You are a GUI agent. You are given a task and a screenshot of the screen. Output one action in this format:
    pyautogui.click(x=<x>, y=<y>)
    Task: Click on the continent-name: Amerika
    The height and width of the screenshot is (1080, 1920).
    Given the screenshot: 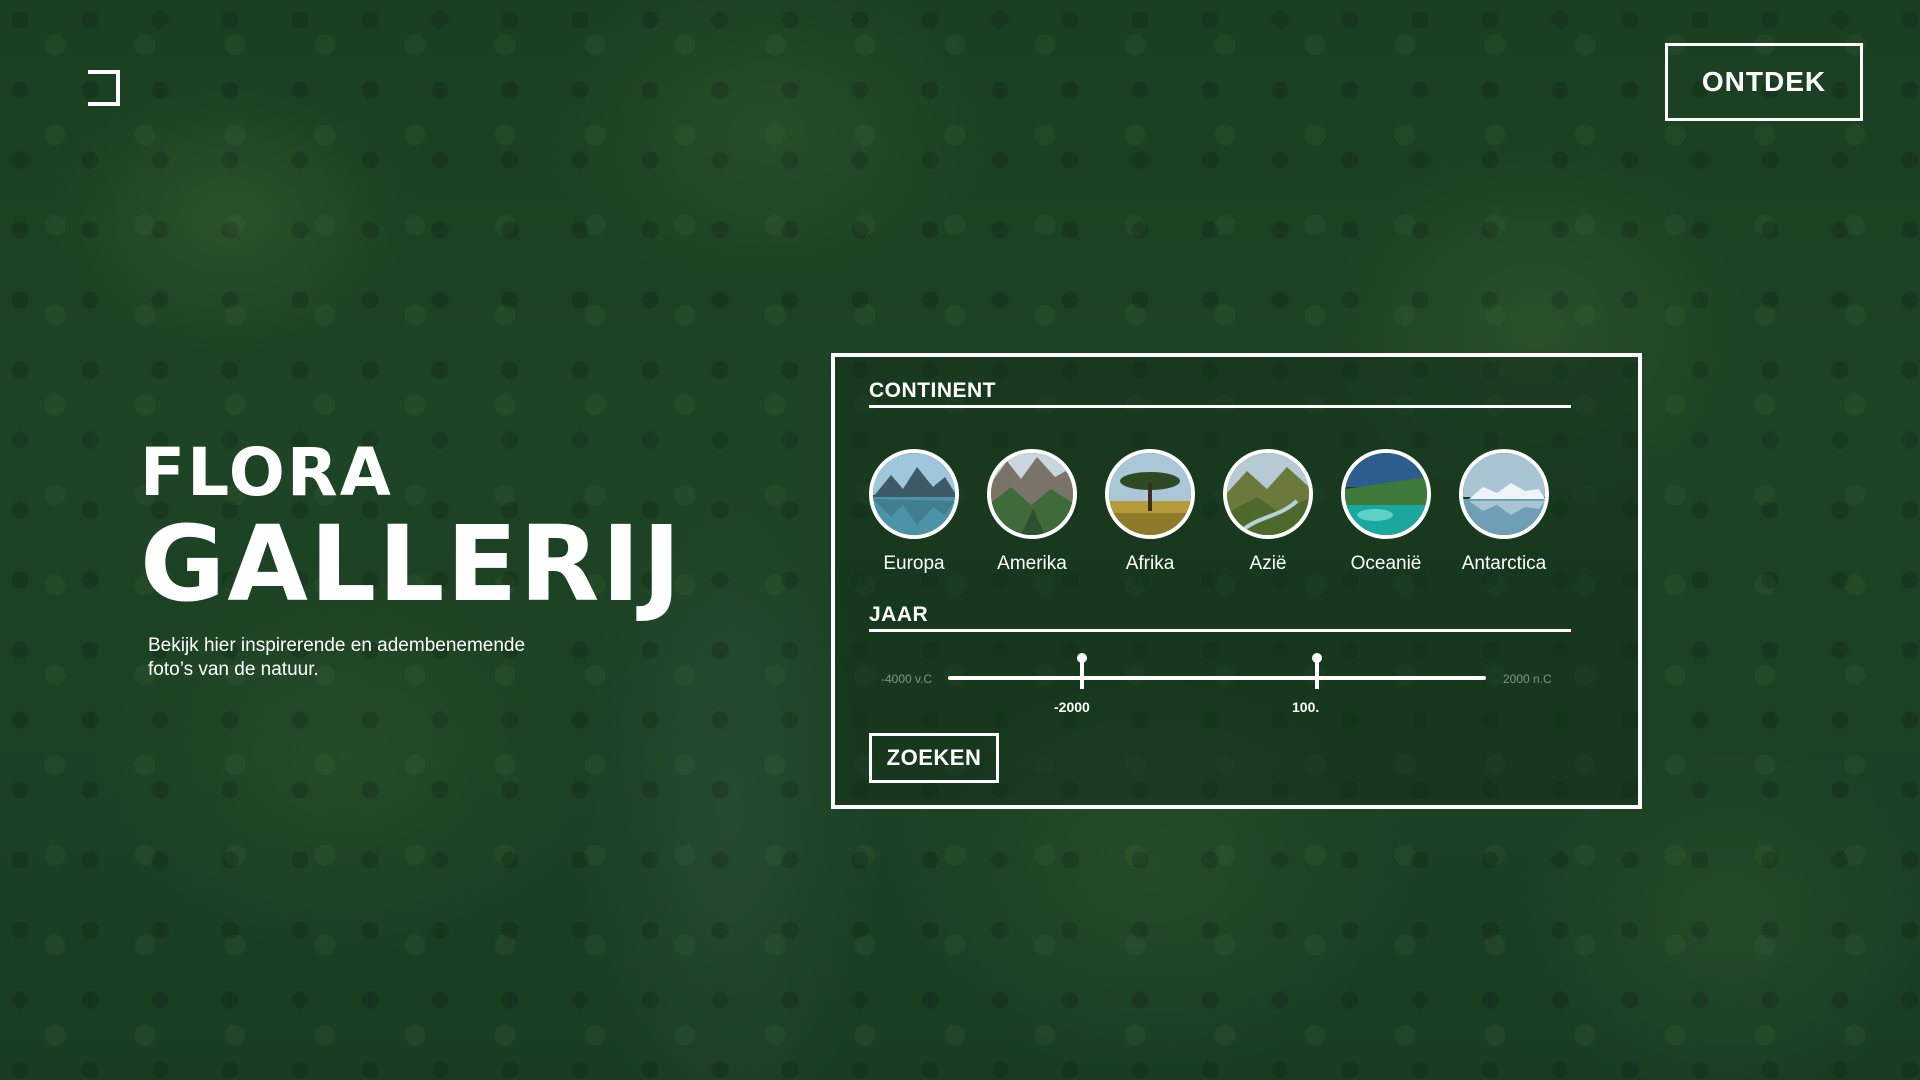 What is the action you would take?
    pyautogui.click(x=1032, y=563)
    